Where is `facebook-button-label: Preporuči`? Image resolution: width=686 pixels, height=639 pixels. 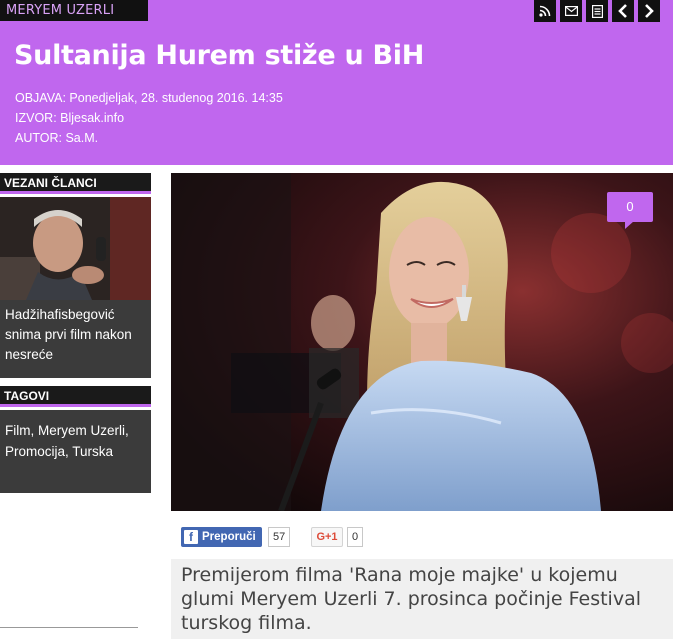 facebook-button-label: Preporuči is located at coordinates (229, 537).